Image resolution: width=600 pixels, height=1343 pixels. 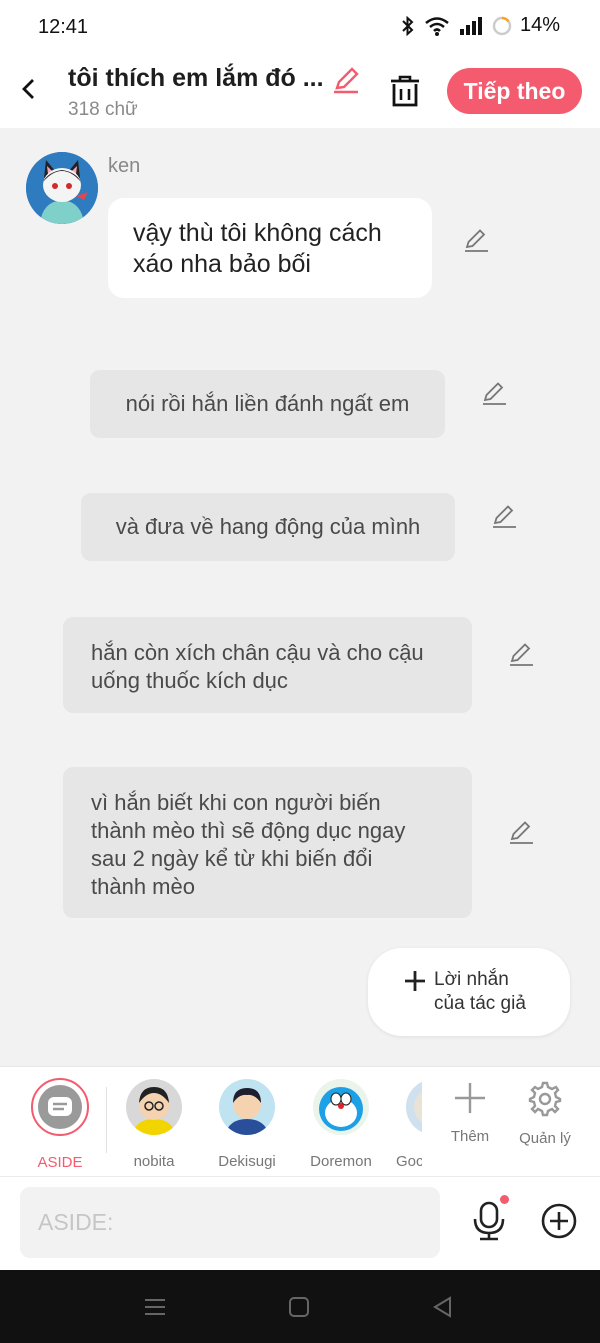 I want to click on narration-text-line: thành mèo thì sẽ động dục ngay, so click(x=248, y=830).